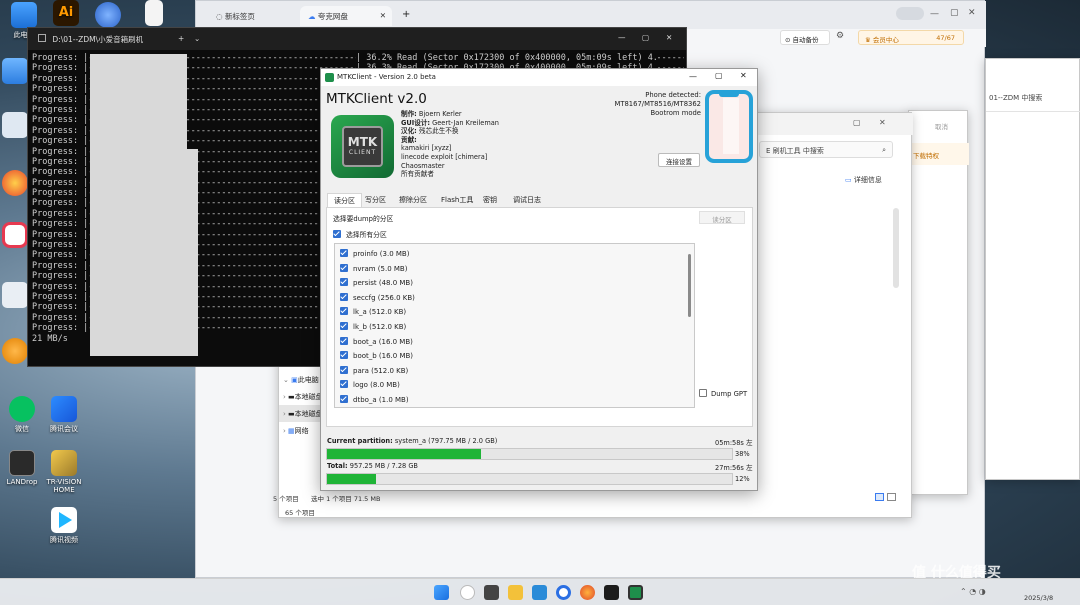 The image size is (1080, 605). Describe the element at coordinates (510, 256) in the screenshot. I see `partition-item: proinfo (3.0 MB)` at that location.